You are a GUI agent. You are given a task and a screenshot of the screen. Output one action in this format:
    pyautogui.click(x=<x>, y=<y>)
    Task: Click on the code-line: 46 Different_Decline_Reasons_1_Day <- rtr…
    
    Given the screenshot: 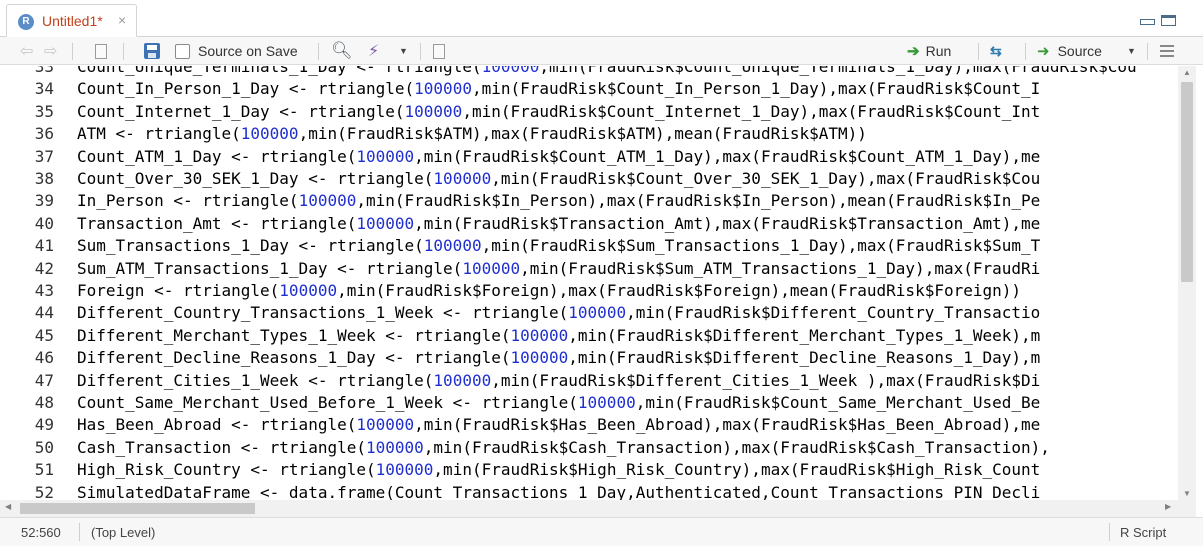 What is the action you would take?
    pyautogui.click(x=589, y=358)
    